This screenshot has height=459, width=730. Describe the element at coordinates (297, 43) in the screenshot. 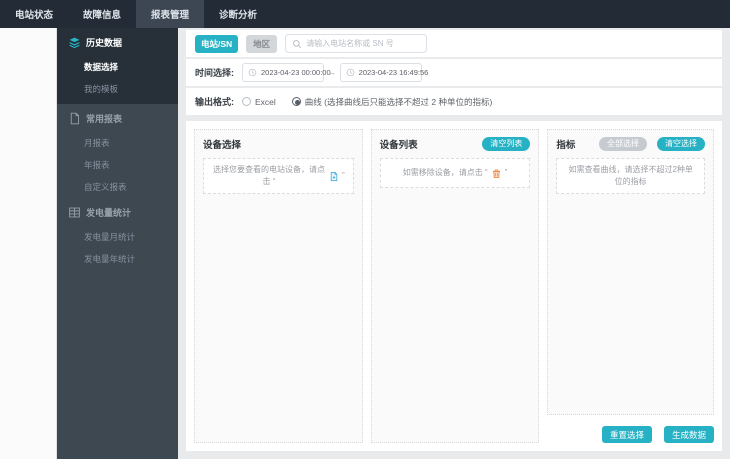

I see `search-icon` at that location.